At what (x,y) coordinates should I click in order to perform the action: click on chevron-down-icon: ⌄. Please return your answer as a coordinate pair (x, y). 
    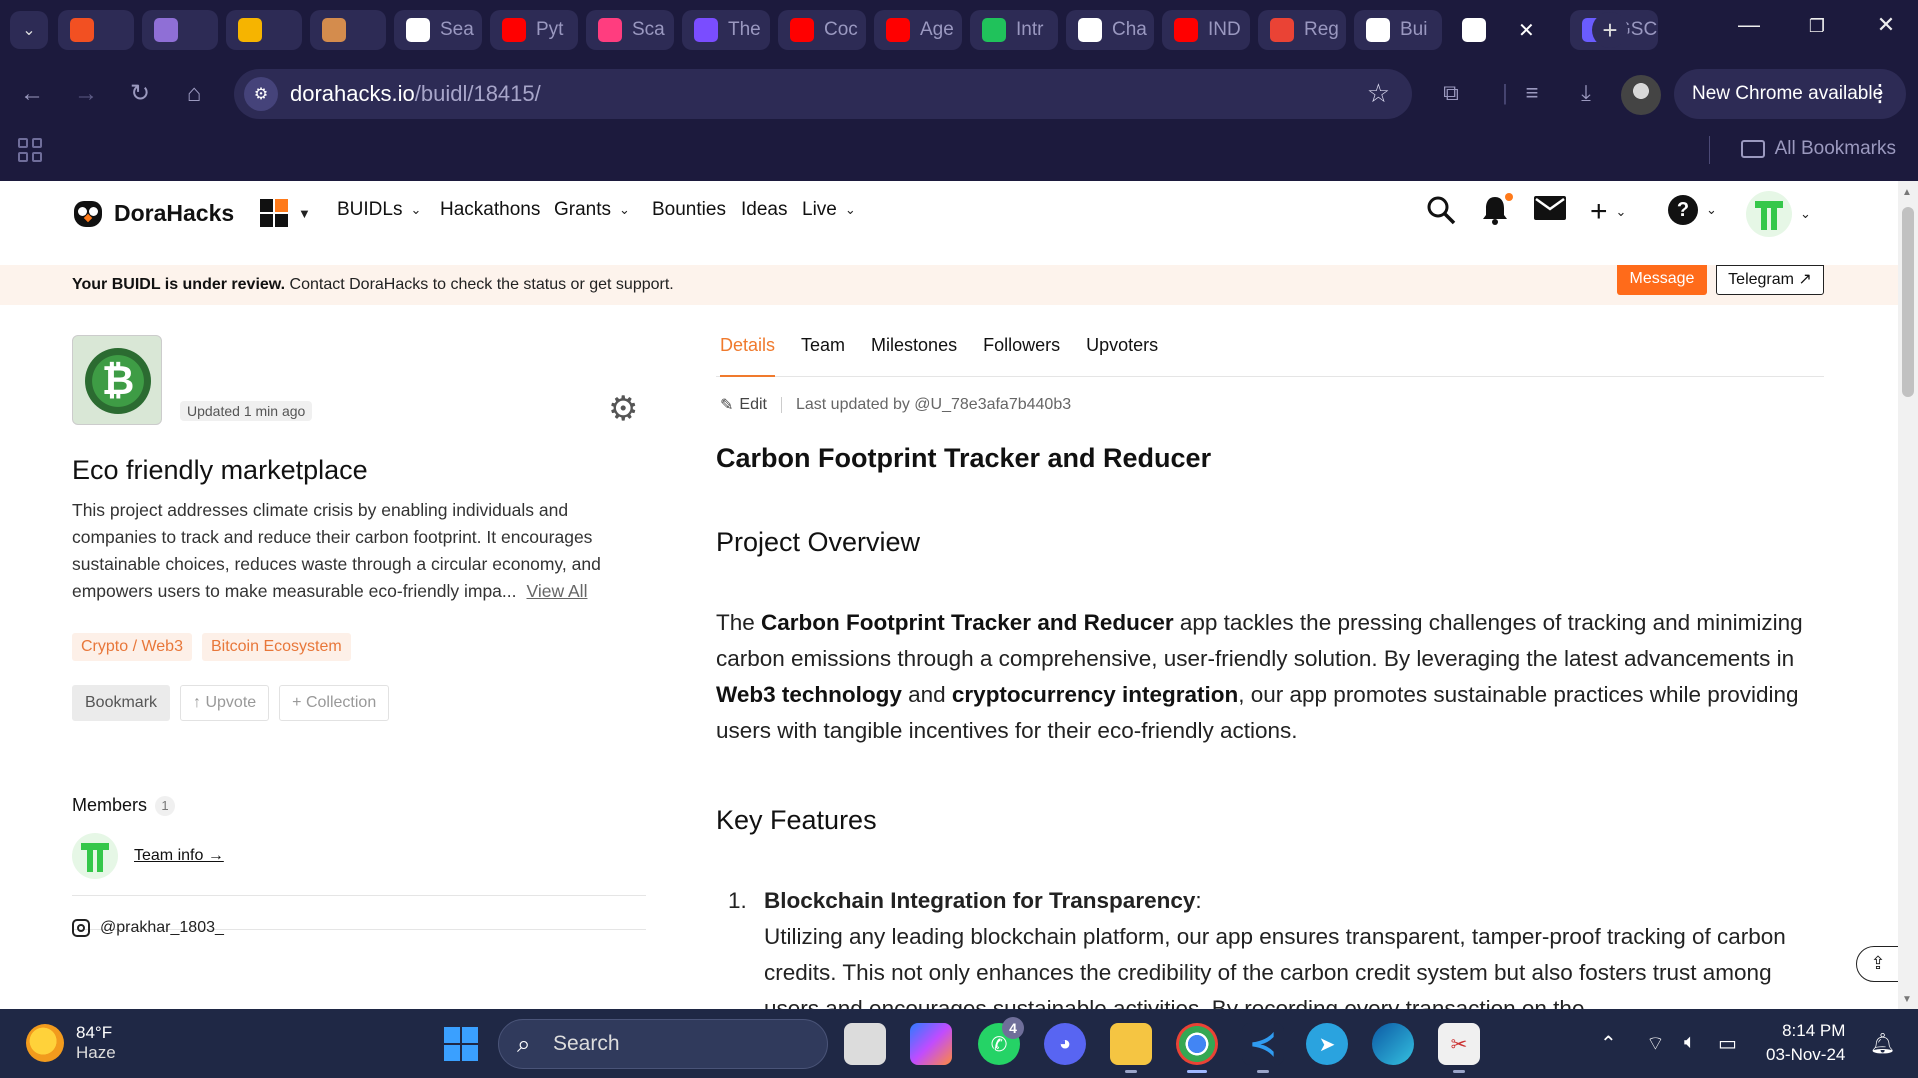
    Looking at the image, I should click on (624, 209).